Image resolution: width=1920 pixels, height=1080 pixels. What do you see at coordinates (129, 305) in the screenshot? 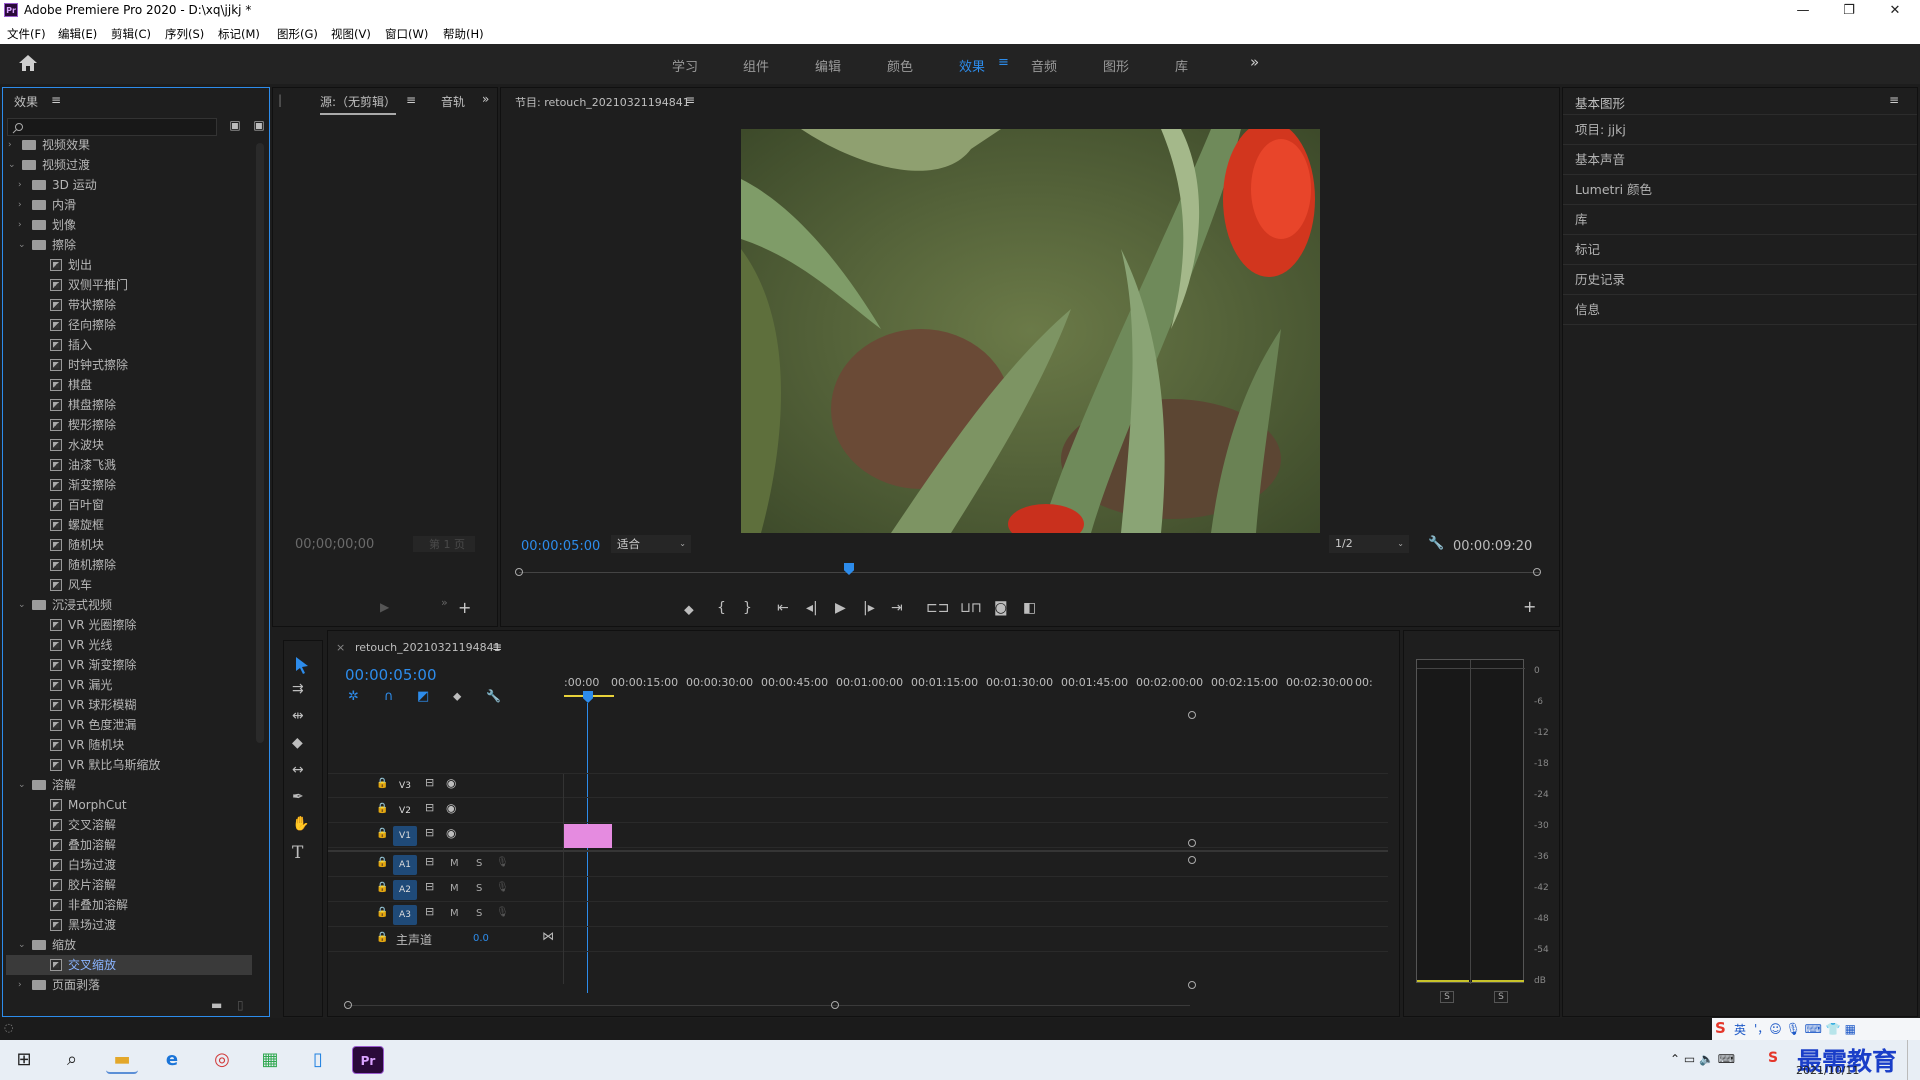
I see `tree-effect-item: 带状擦除` at bounding box center [129, 305].